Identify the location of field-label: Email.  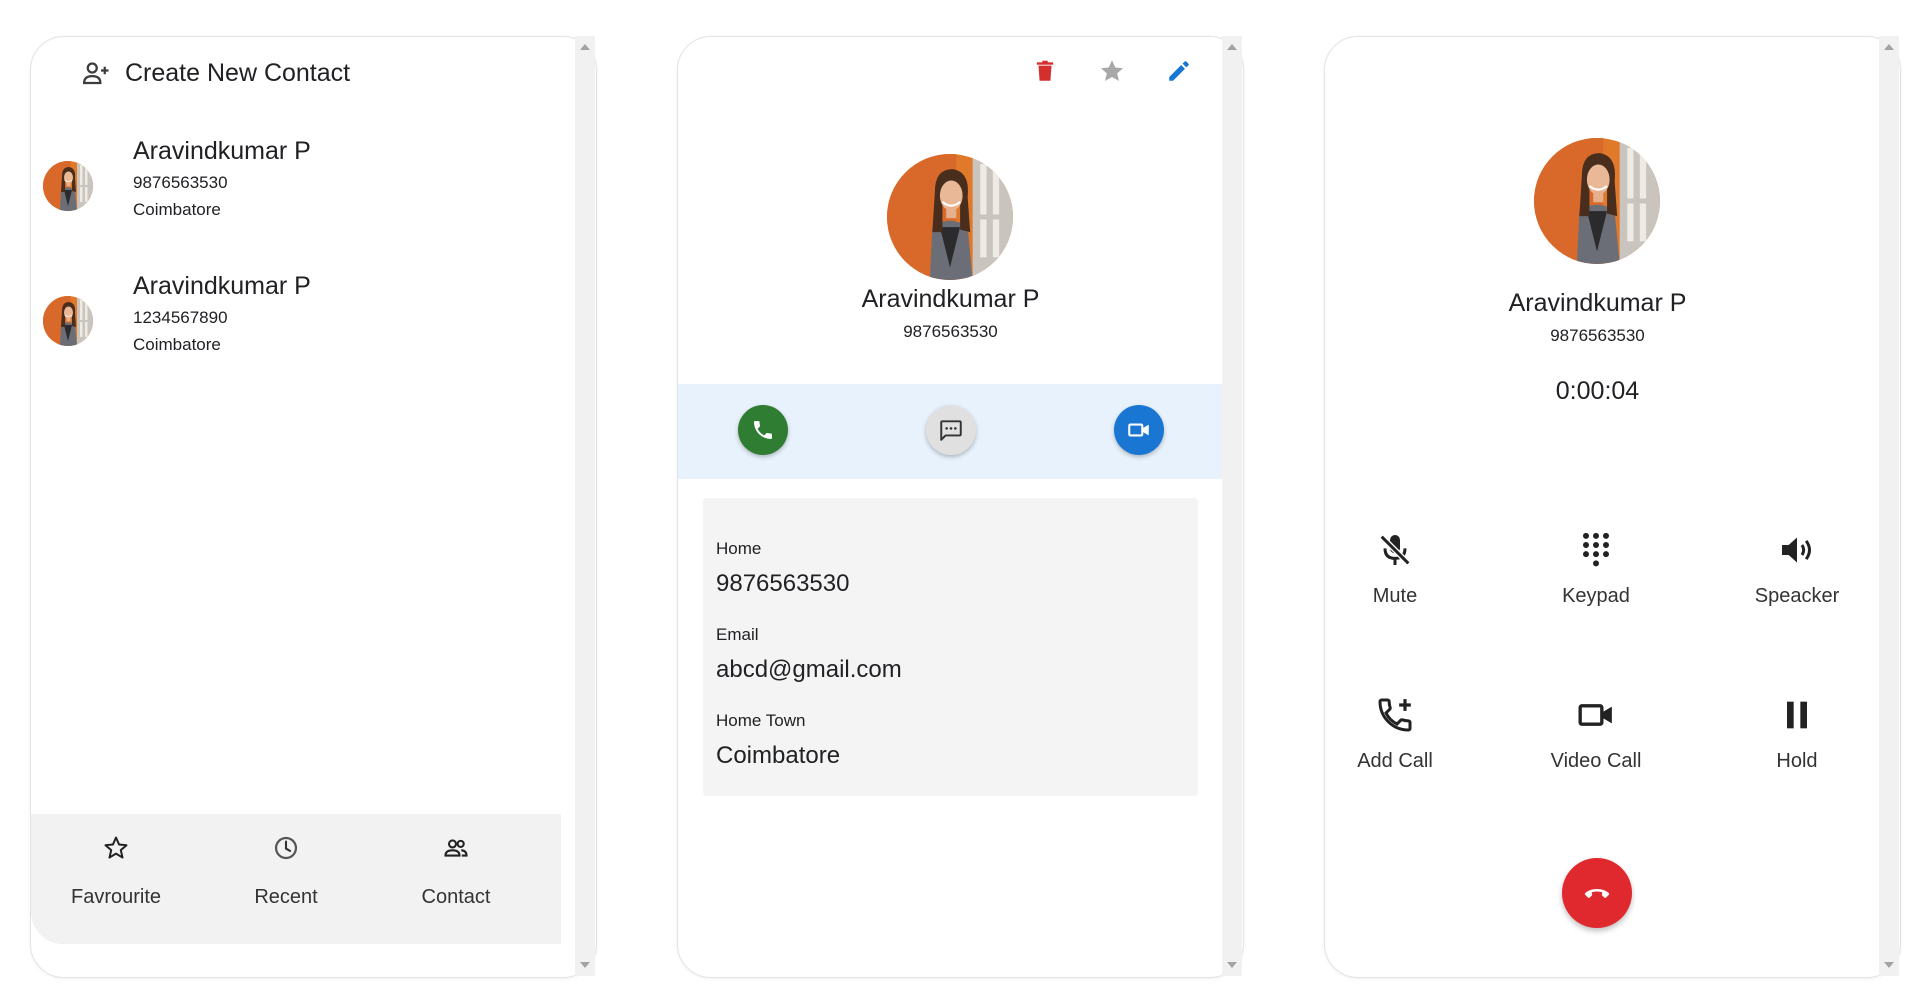
(737, 634).